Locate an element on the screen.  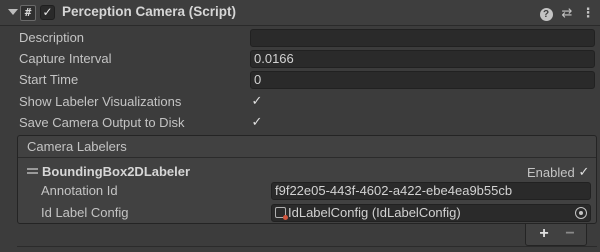
show-labeler-visualizations-checkbox: ✓ is located at coordinates (257, 101).